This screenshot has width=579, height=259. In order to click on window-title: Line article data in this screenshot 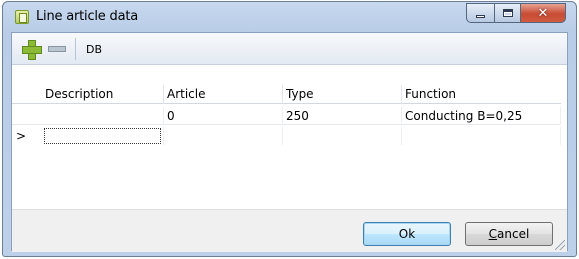, I will do `click(87, 16)`.